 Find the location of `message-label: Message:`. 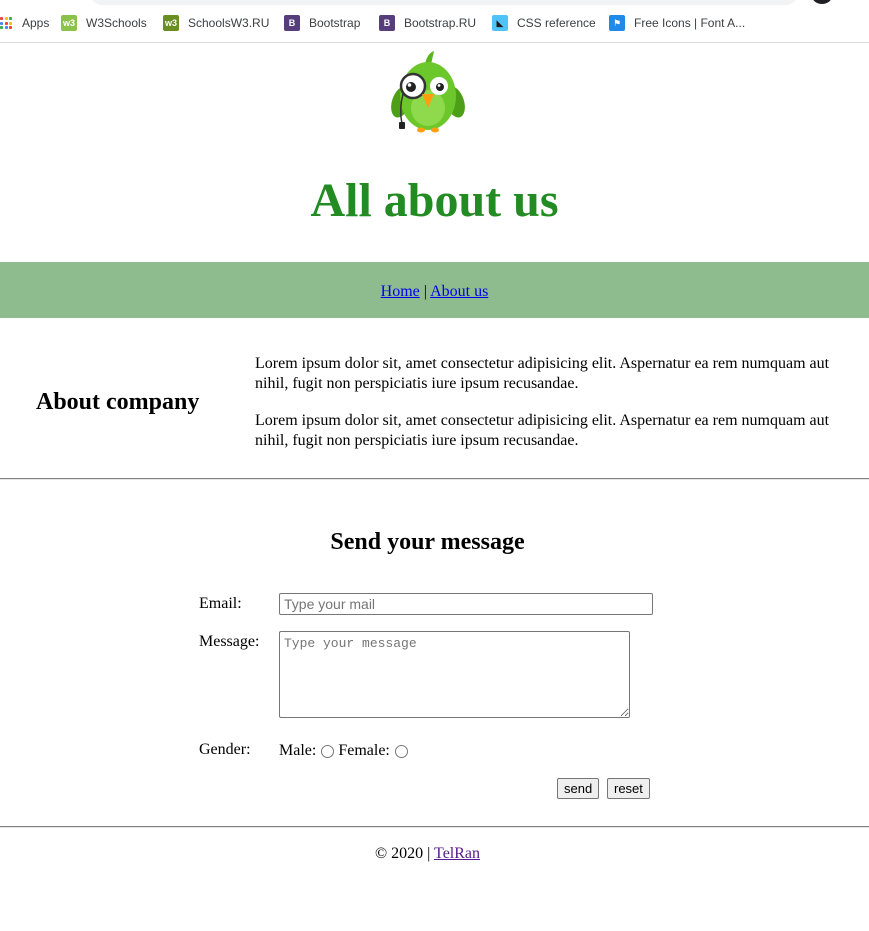

message-label: Message: is located at coordinates (229, 641).